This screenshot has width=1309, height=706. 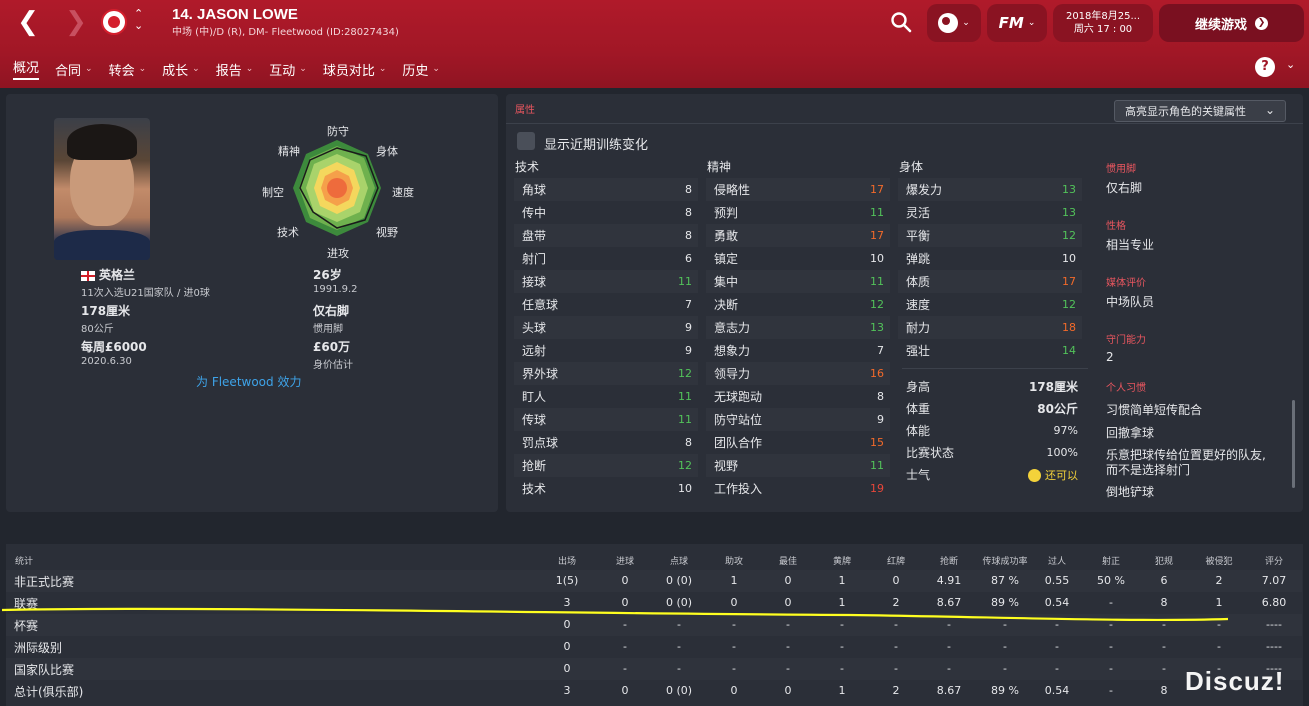 What do you see at coordinates (798, 465) in the screenshot?
I see `attribute-row: 视野 11` at bounding box center [798, 465].